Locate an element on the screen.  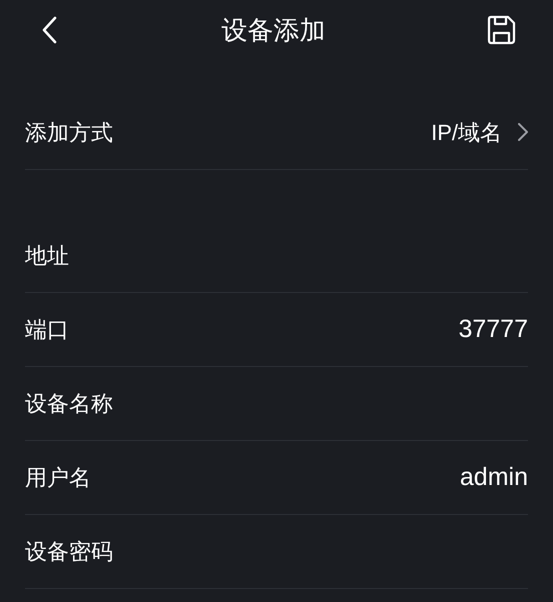
field-label: 设备密码 is located at coordinates (69, 552).